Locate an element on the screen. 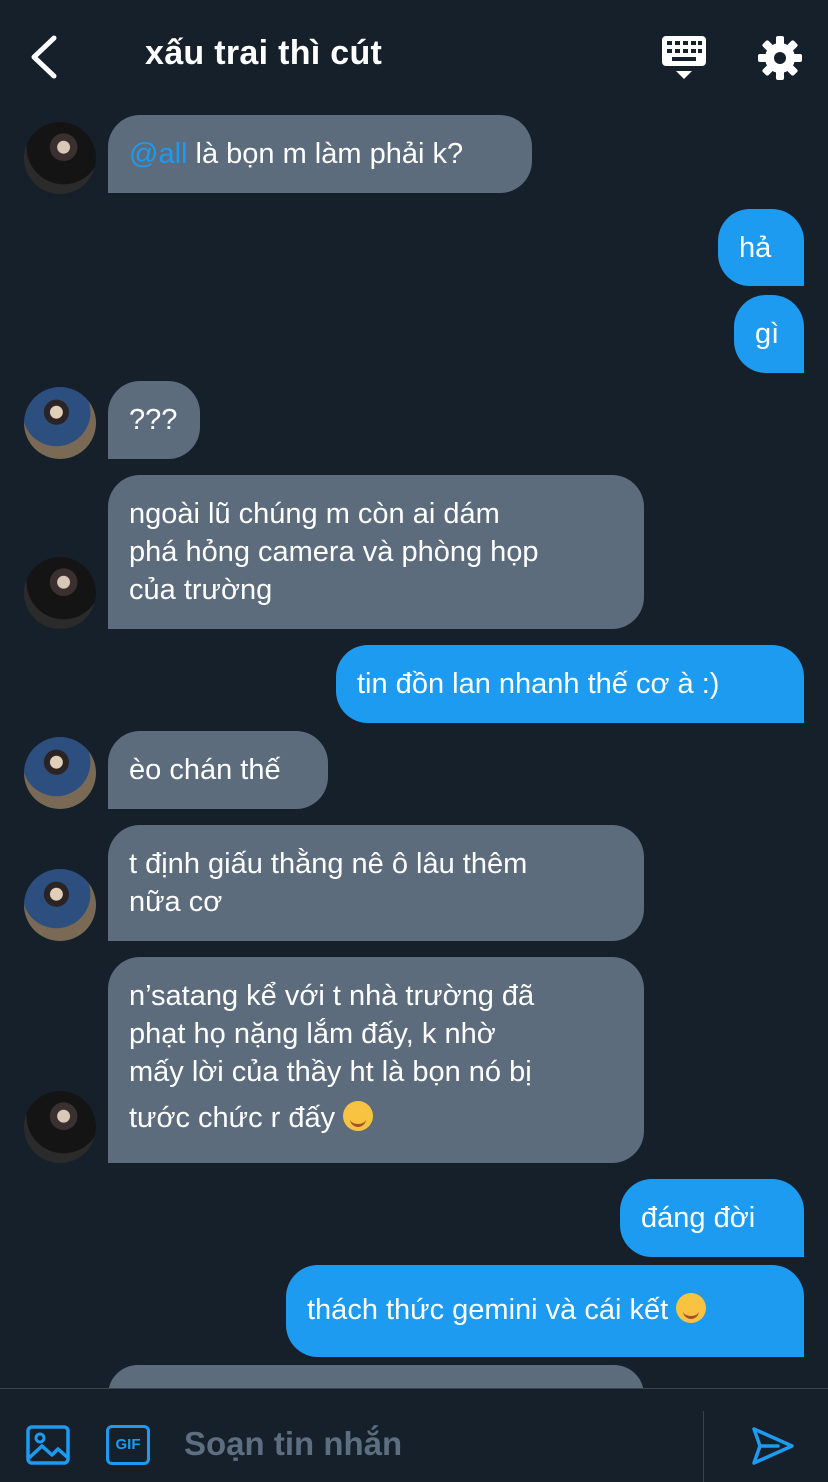  message-bubble: thách thức gemini và cái kết is located at coordinates (545, 1311).